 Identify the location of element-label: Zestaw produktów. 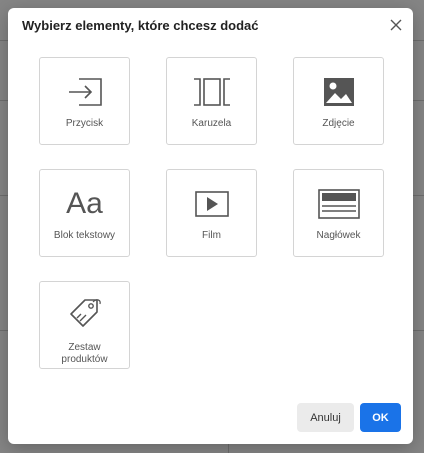
(84, 354).